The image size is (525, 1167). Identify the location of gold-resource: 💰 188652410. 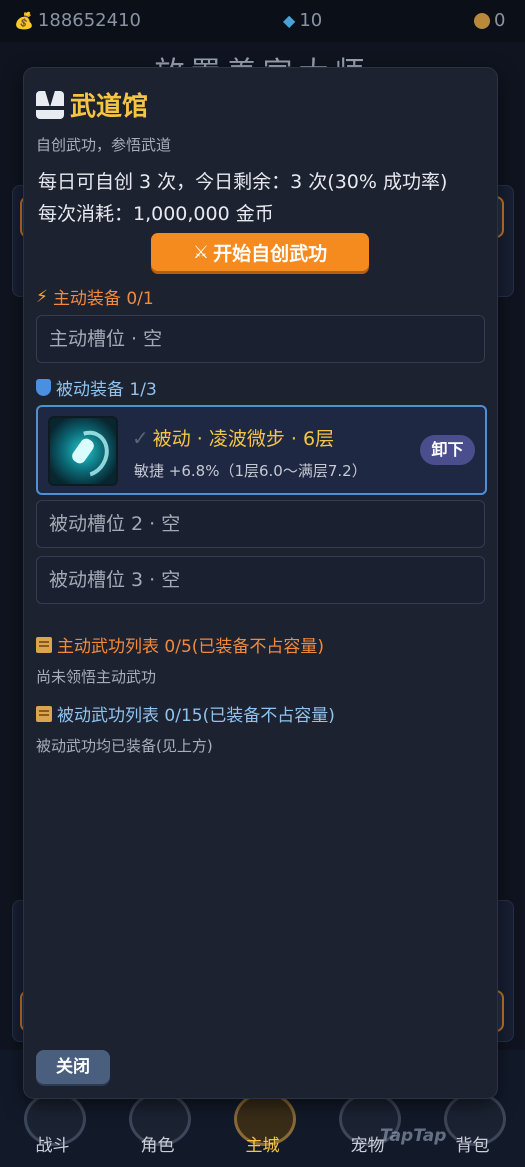
(77, 20).